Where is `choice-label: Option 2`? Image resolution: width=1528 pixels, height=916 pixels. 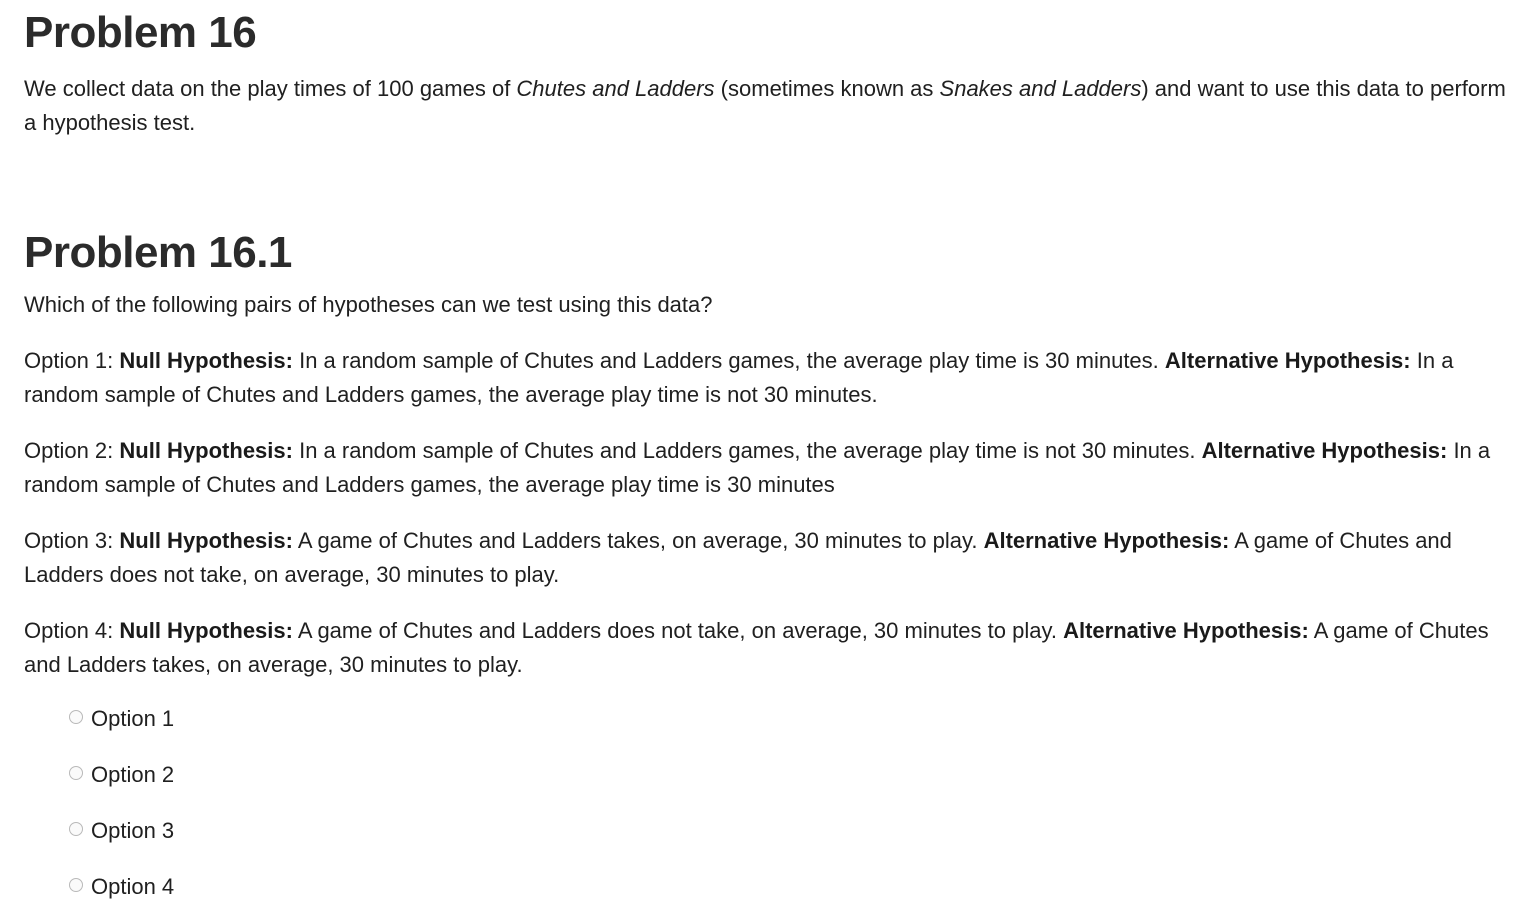 choice-label: Option 2 is located at coordinates (132, 775).